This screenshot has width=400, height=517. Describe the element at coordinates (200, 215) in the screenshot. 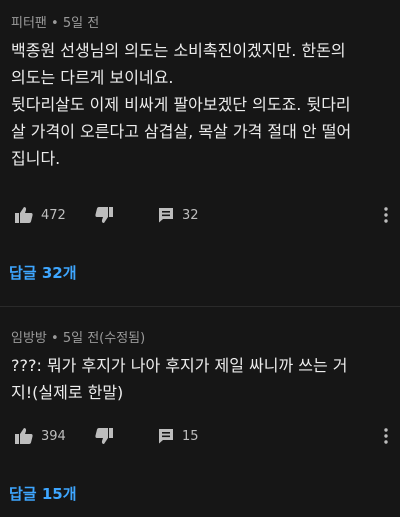

I see `comment-actions: 472 32` at that location.